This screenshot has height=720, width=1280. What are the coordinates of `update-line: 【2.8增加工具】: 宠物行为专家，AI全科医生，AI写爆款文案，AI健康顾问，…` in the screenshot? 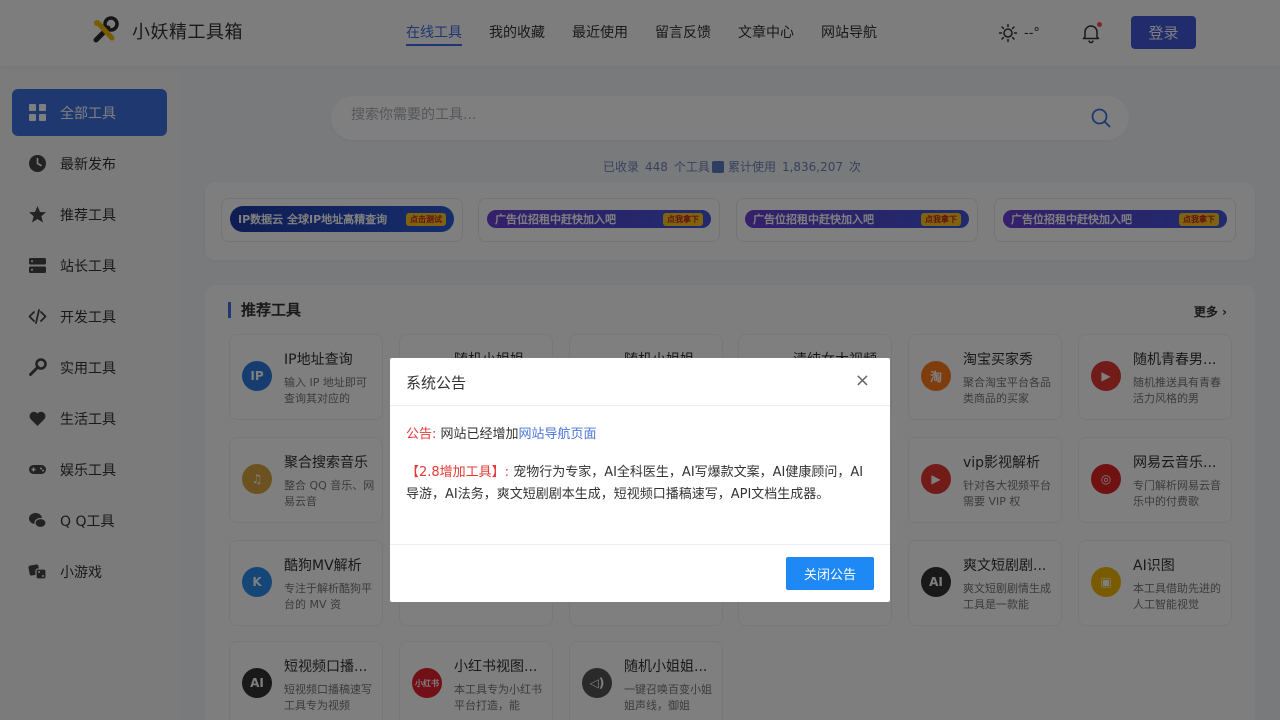 It's located at (640, 484).